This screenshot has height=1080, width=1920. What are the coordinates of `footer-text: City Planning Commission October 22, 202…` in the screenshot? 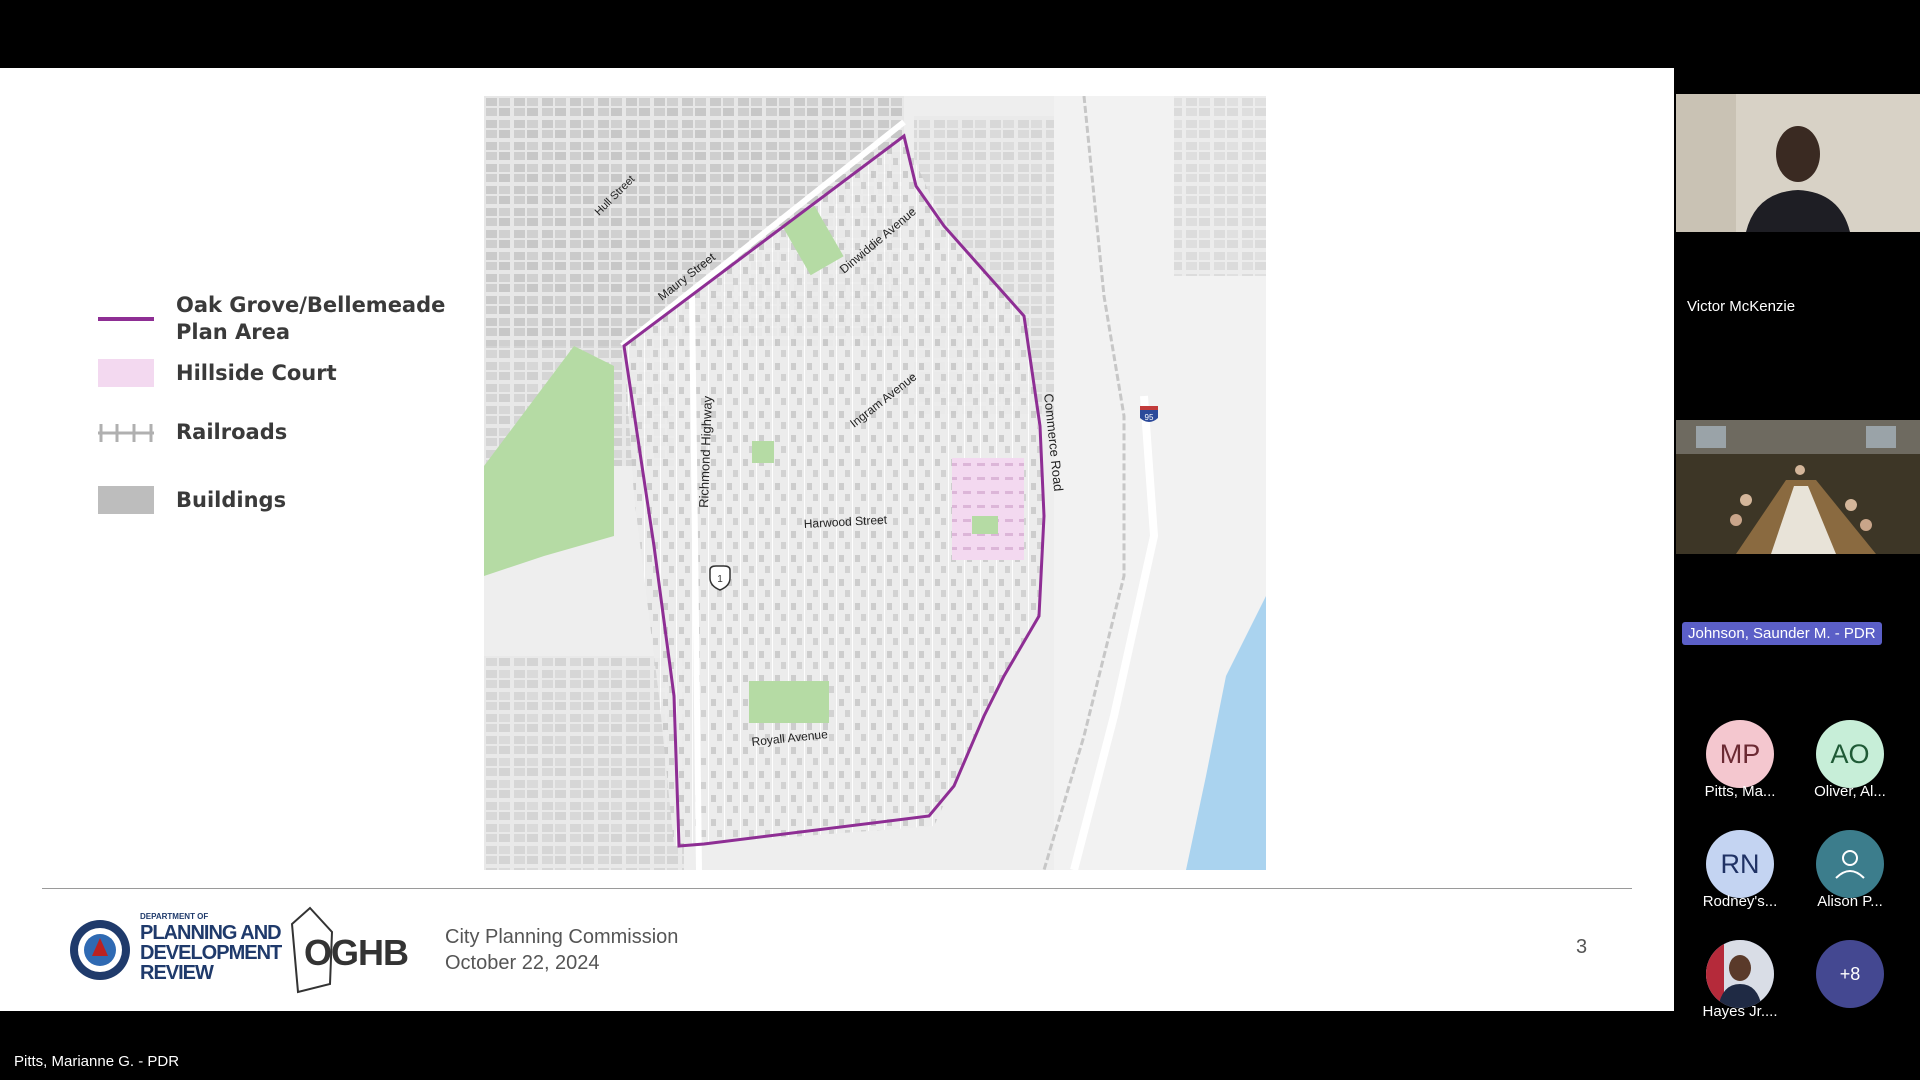 It's located at (561, 950).